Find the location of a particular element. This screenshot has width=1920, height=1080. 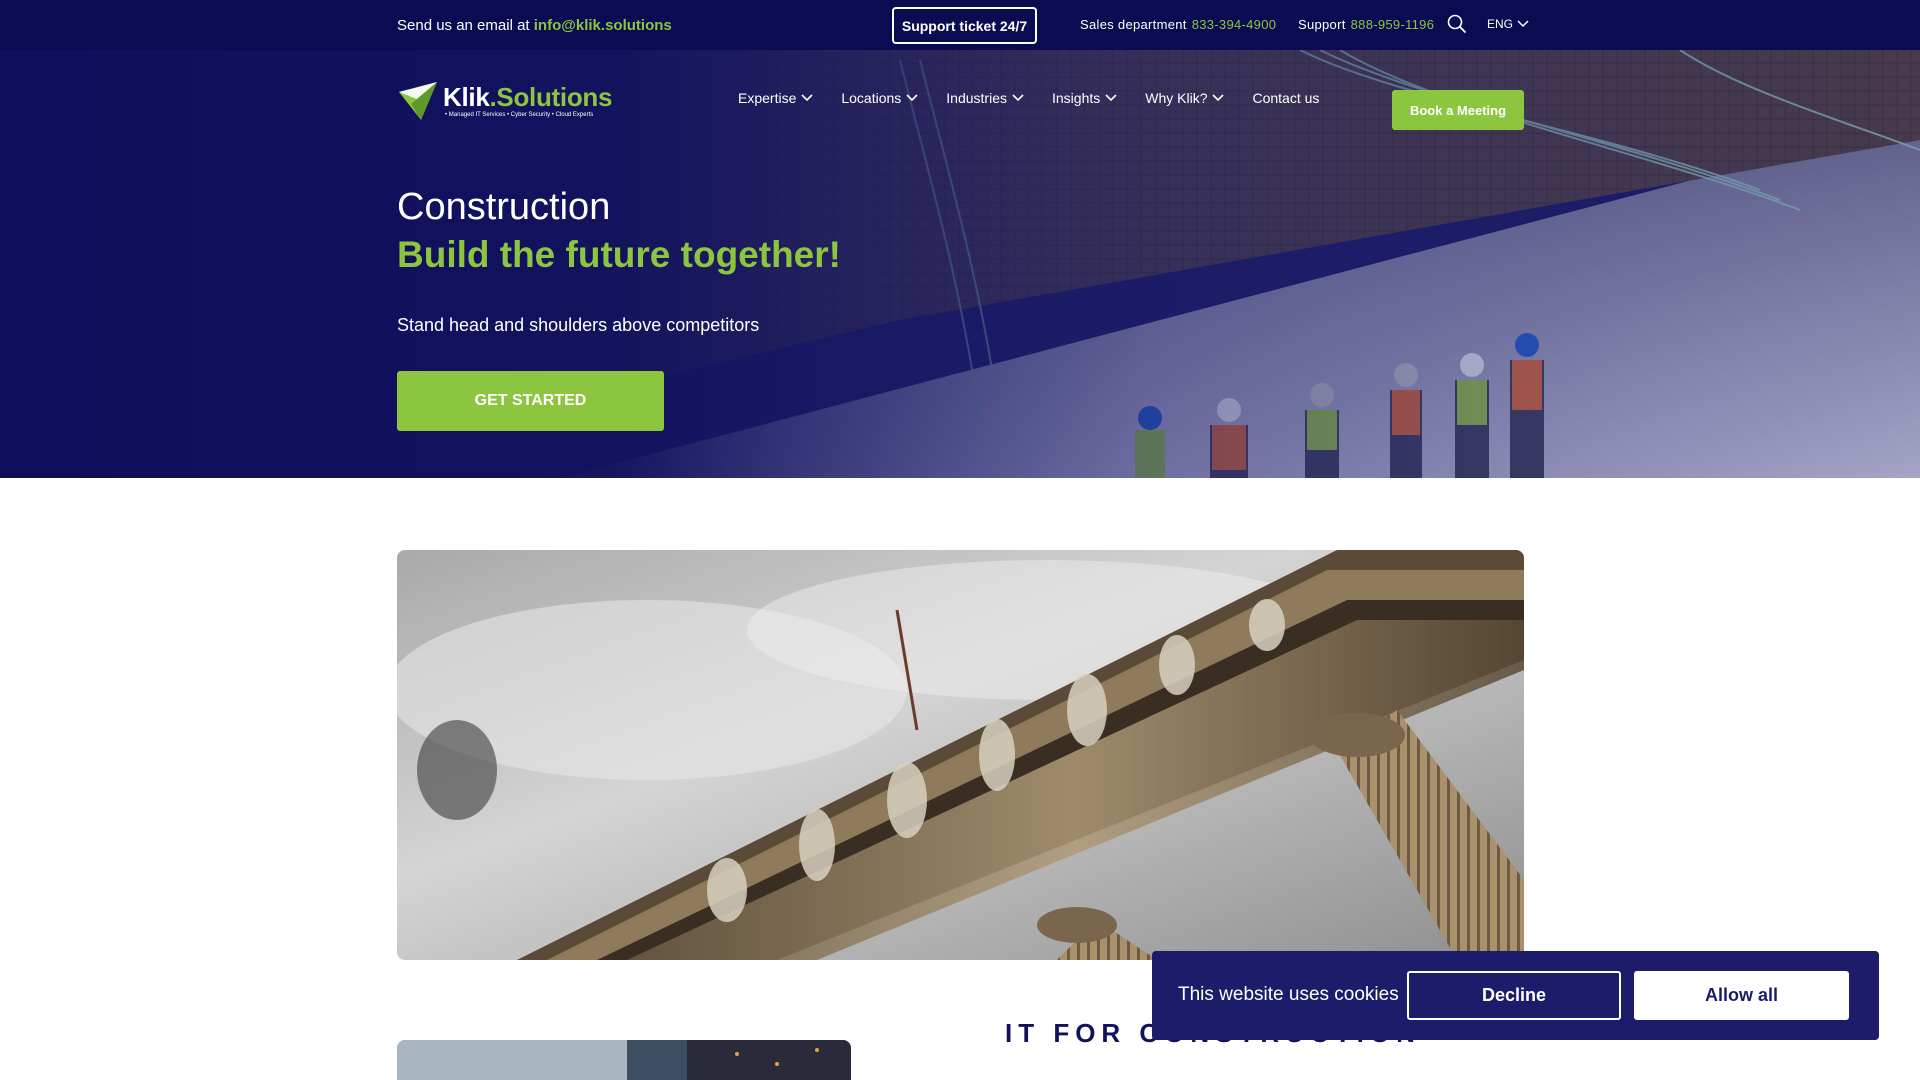

sales-label: Sales department is located at coordinates (1133, 24).